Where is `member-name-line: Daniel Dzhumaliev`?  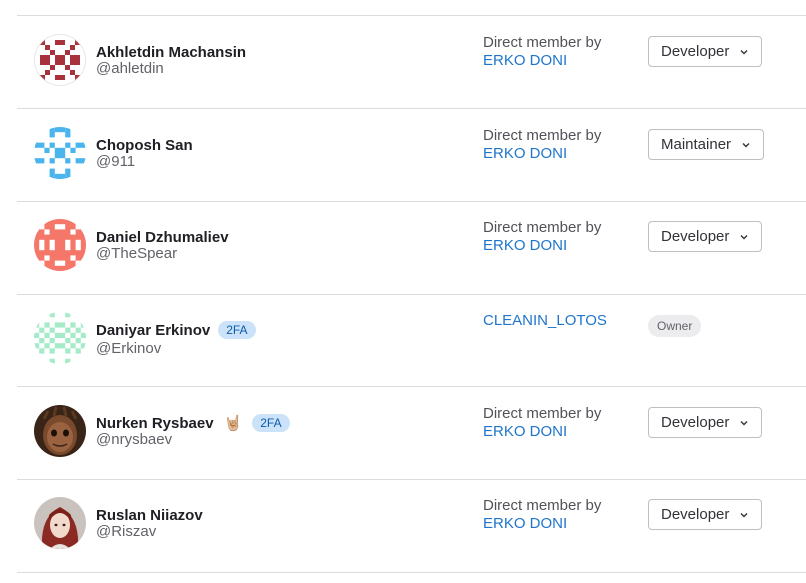 member-name-line: Daniel Dzhumaliev is located at coordinates (162, 237).